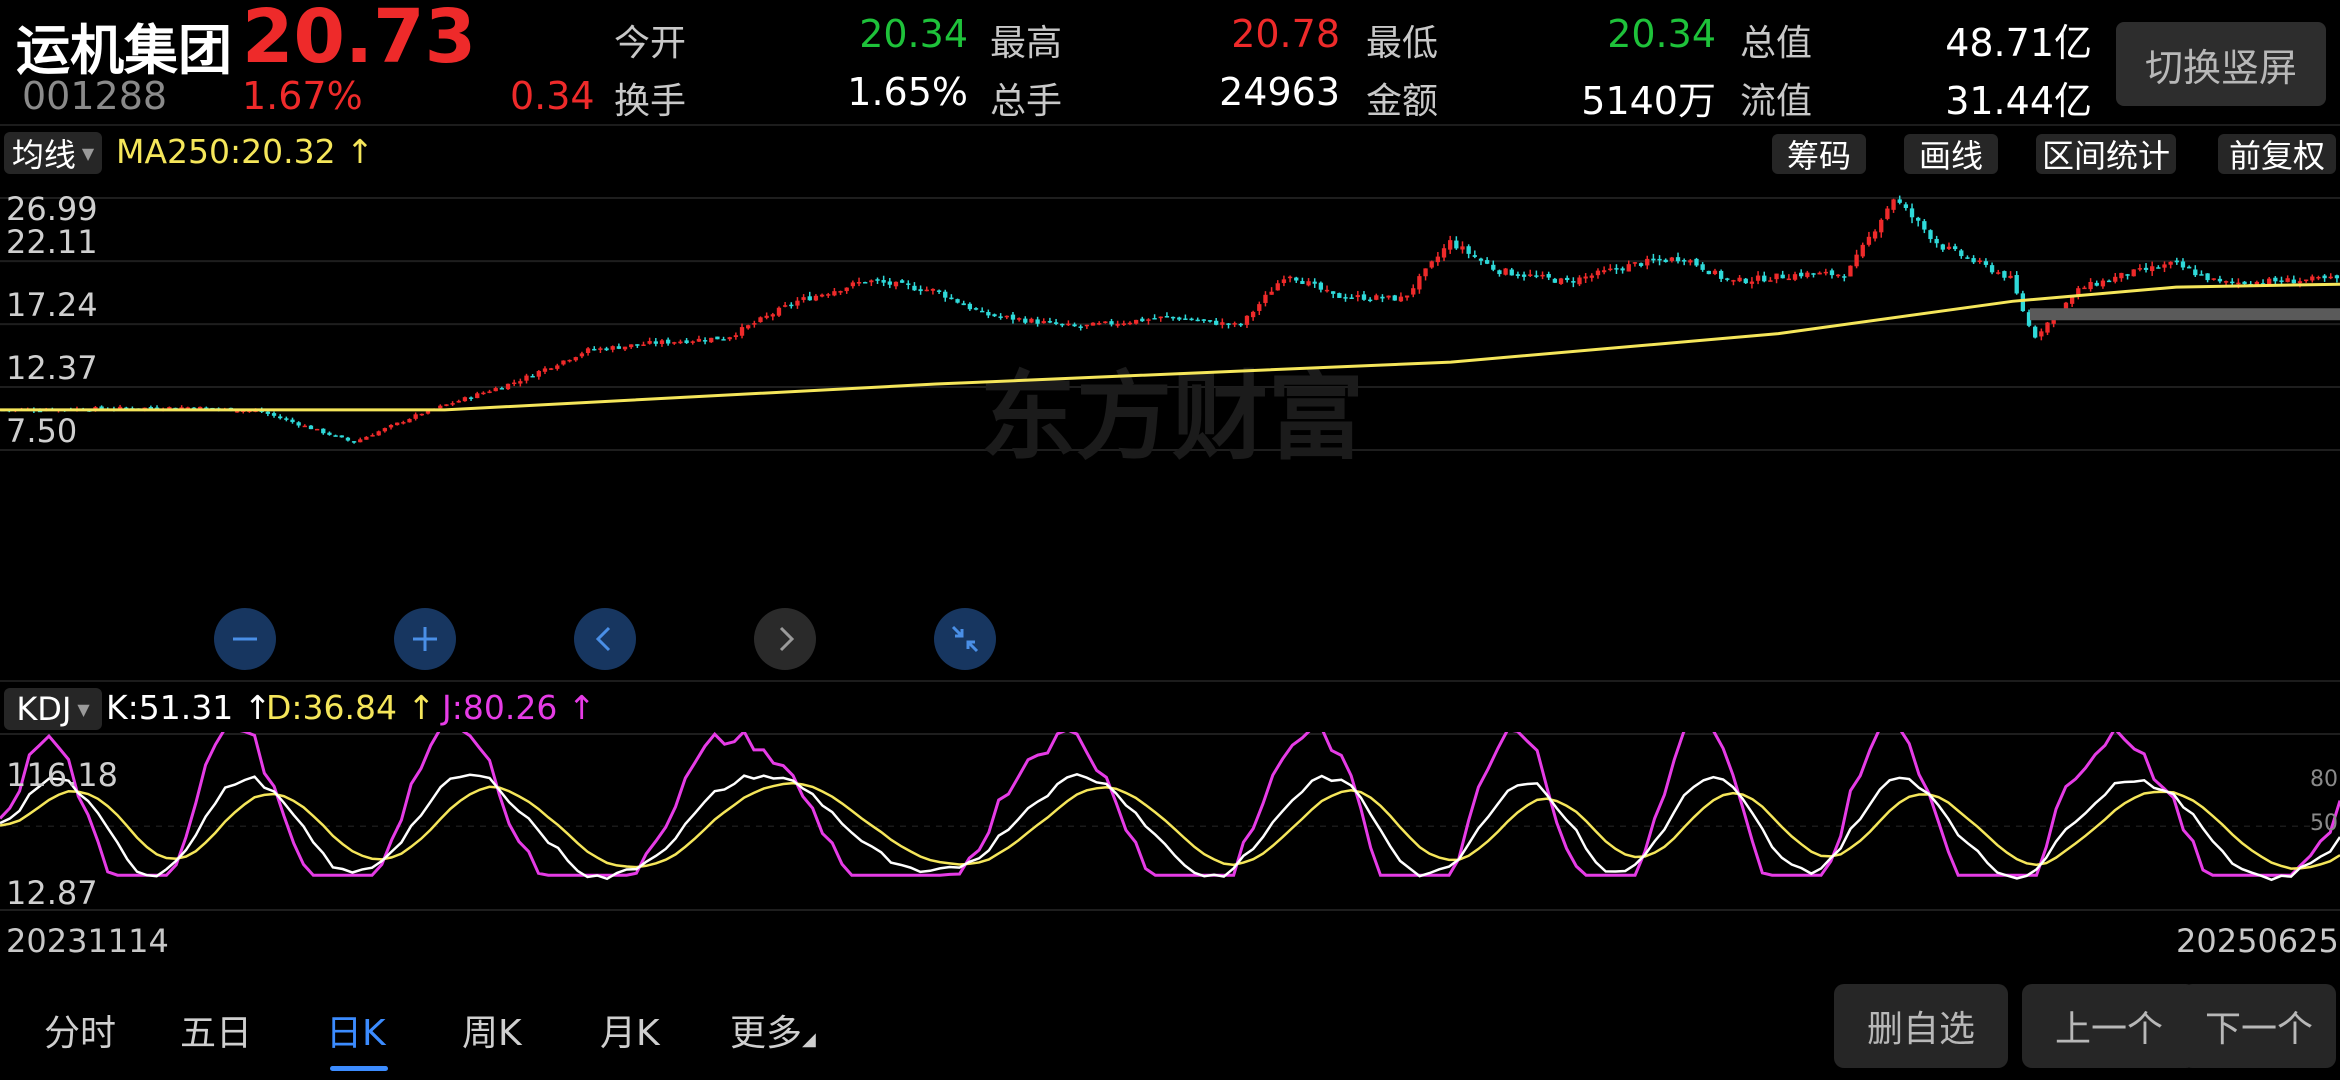  I want to click on current-price: 20.73, so click(359, 40).